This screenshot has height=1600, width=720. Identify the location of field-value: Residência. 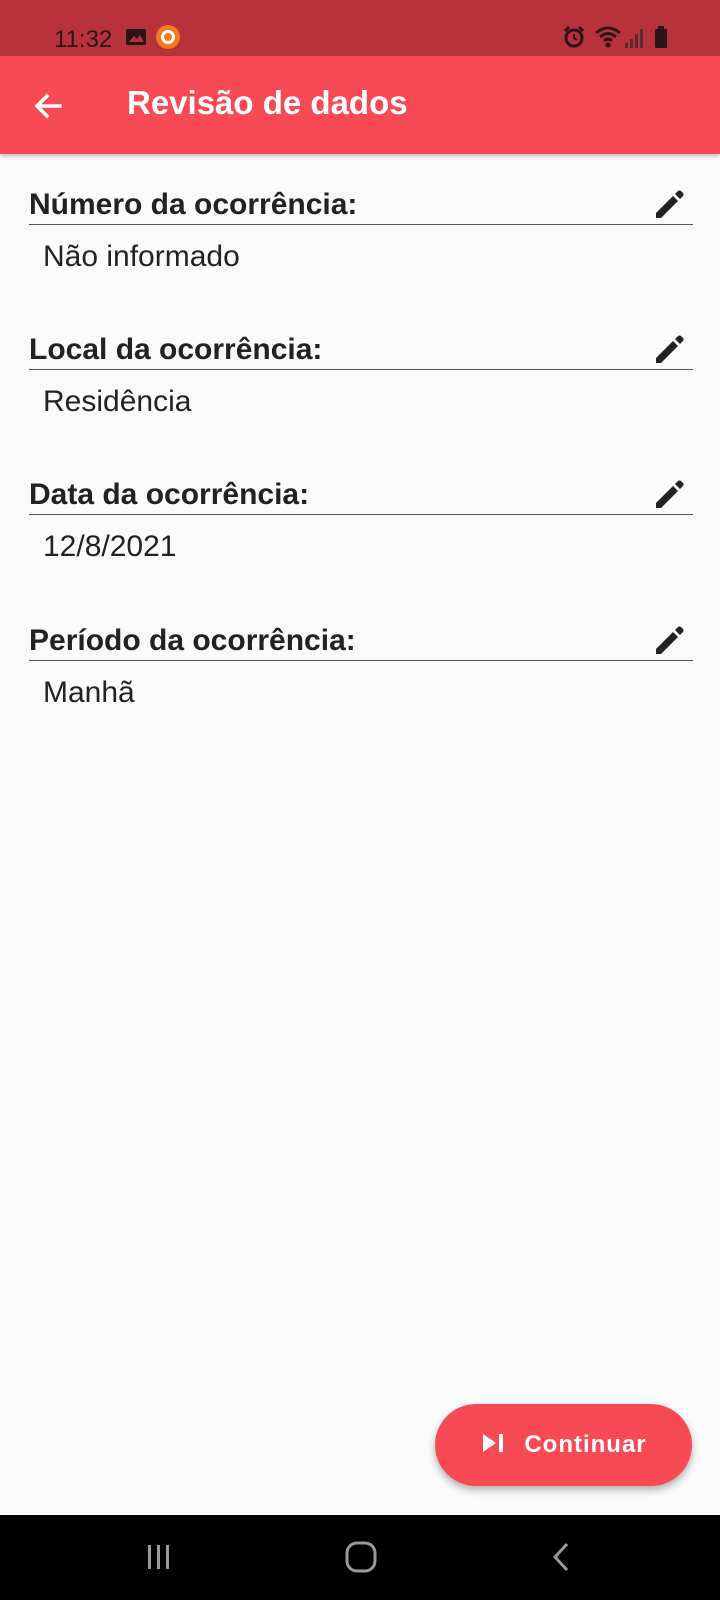
(117, 401).